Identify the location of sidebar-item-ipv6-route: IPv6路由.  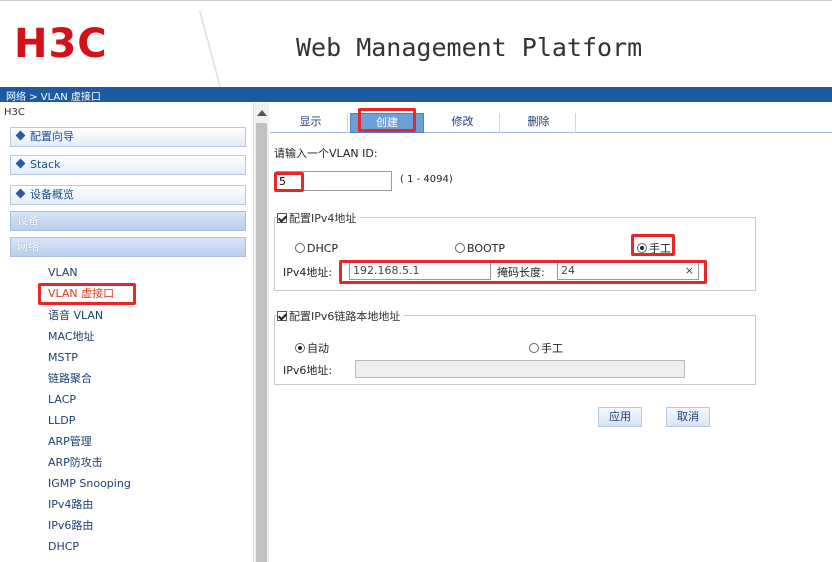
(70, 526).